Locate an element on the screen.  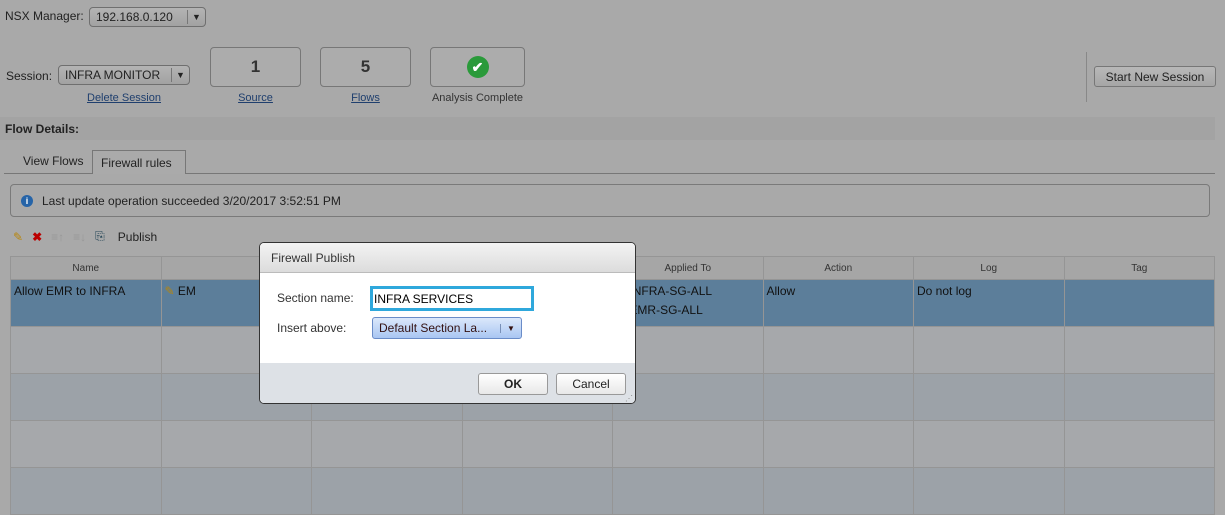
section-name-input is located at coordinates (452, 298).